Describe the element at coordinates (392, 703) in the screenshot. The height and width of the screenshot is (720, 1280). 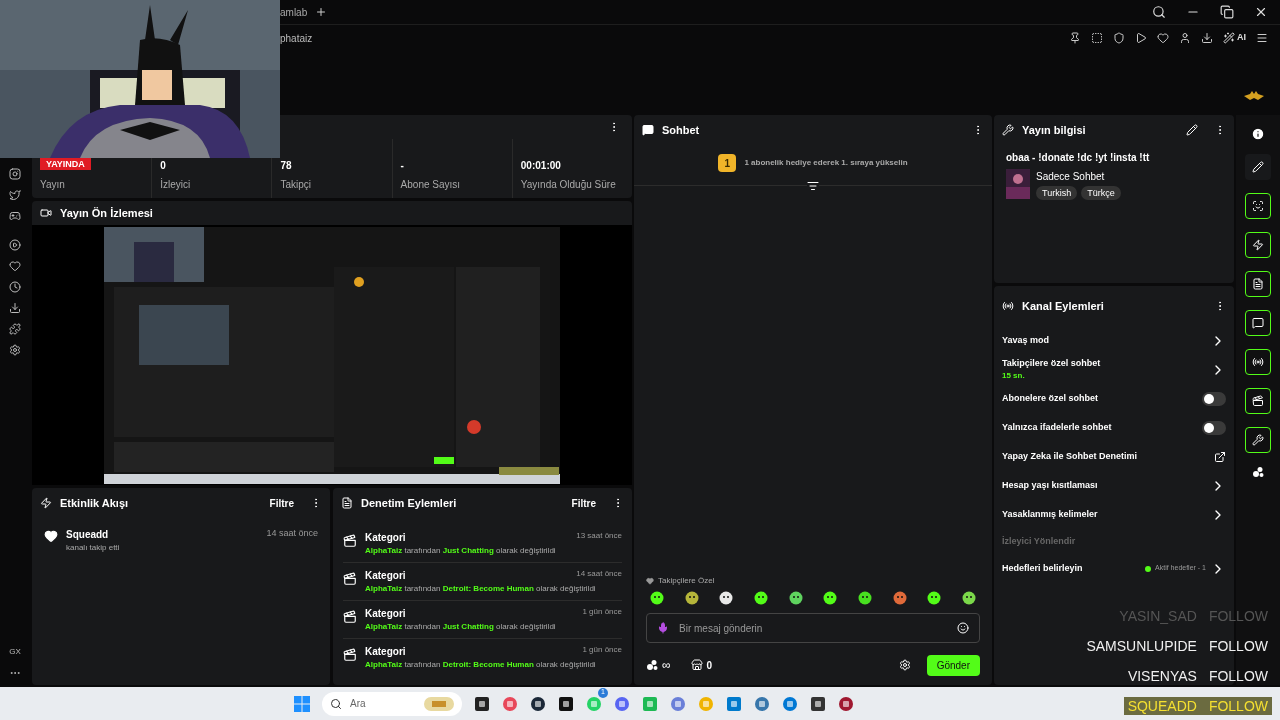
I see `taskbar-search-field: Ara` at that location.